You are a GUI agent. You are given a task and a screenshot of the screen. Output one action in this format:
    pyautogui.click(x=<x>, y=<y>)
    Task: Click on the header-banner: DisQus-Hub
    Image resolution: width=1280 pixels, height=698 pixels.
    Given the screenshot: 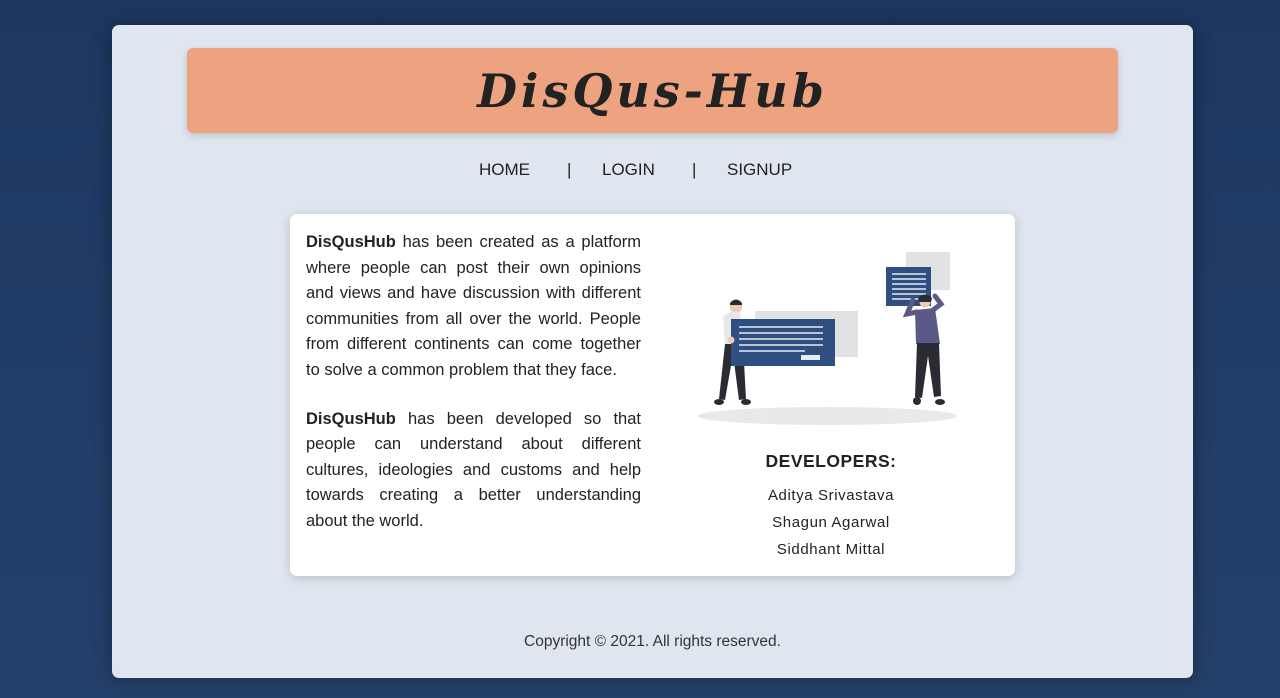 What is the action you would take?
    pyautogui.click(x=652, y=90)
    